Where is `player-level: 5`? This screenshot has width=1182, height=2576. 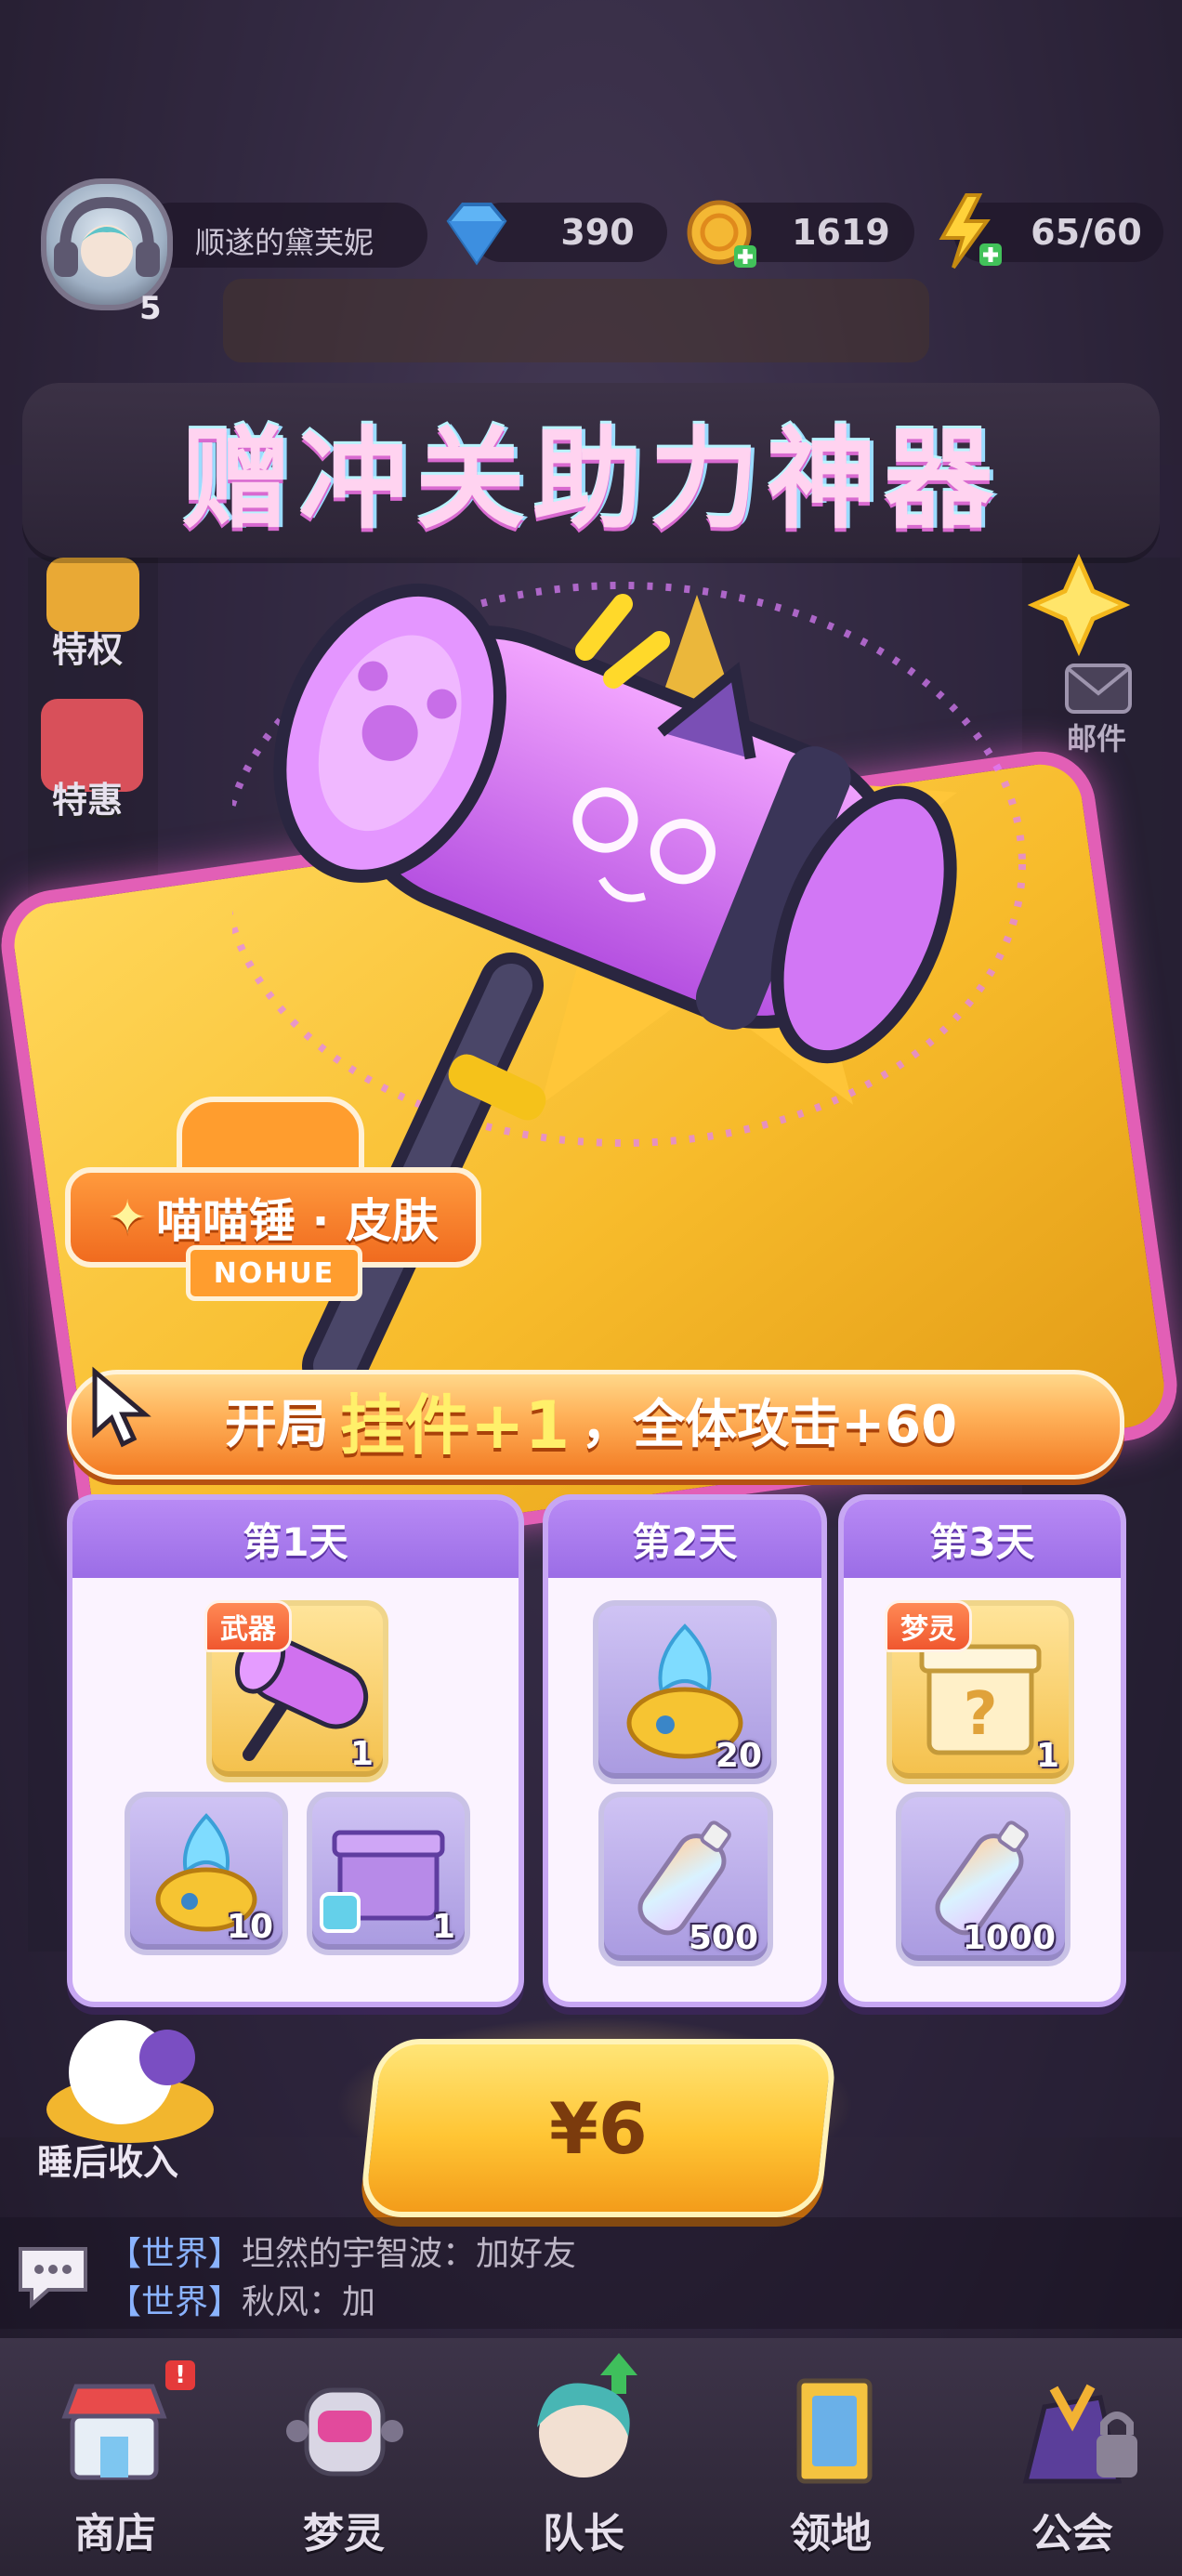 player-level: 5 is located at coordinates (150, 308).